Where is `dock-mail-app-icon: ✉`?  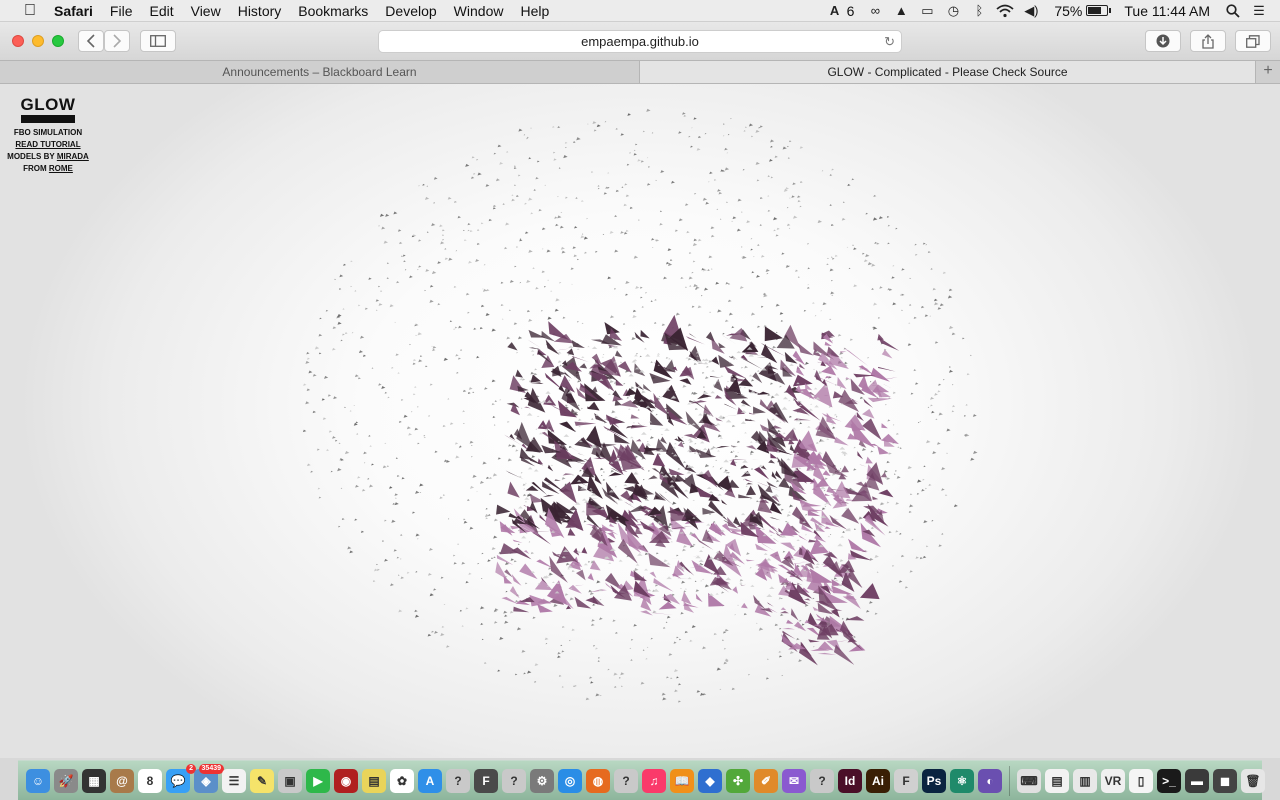 dock-mail-app-icon: ✉ is located at coordinates (794, 780).